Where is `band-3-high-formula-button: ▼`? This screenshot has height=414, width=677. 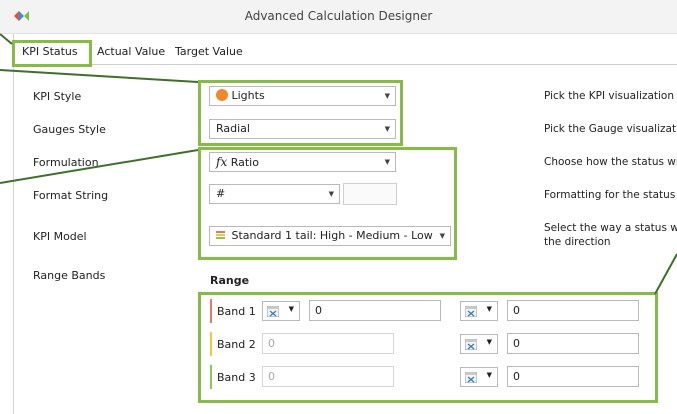
band-3-high-formula-button: ▼ is located at coordinates (479, 377).